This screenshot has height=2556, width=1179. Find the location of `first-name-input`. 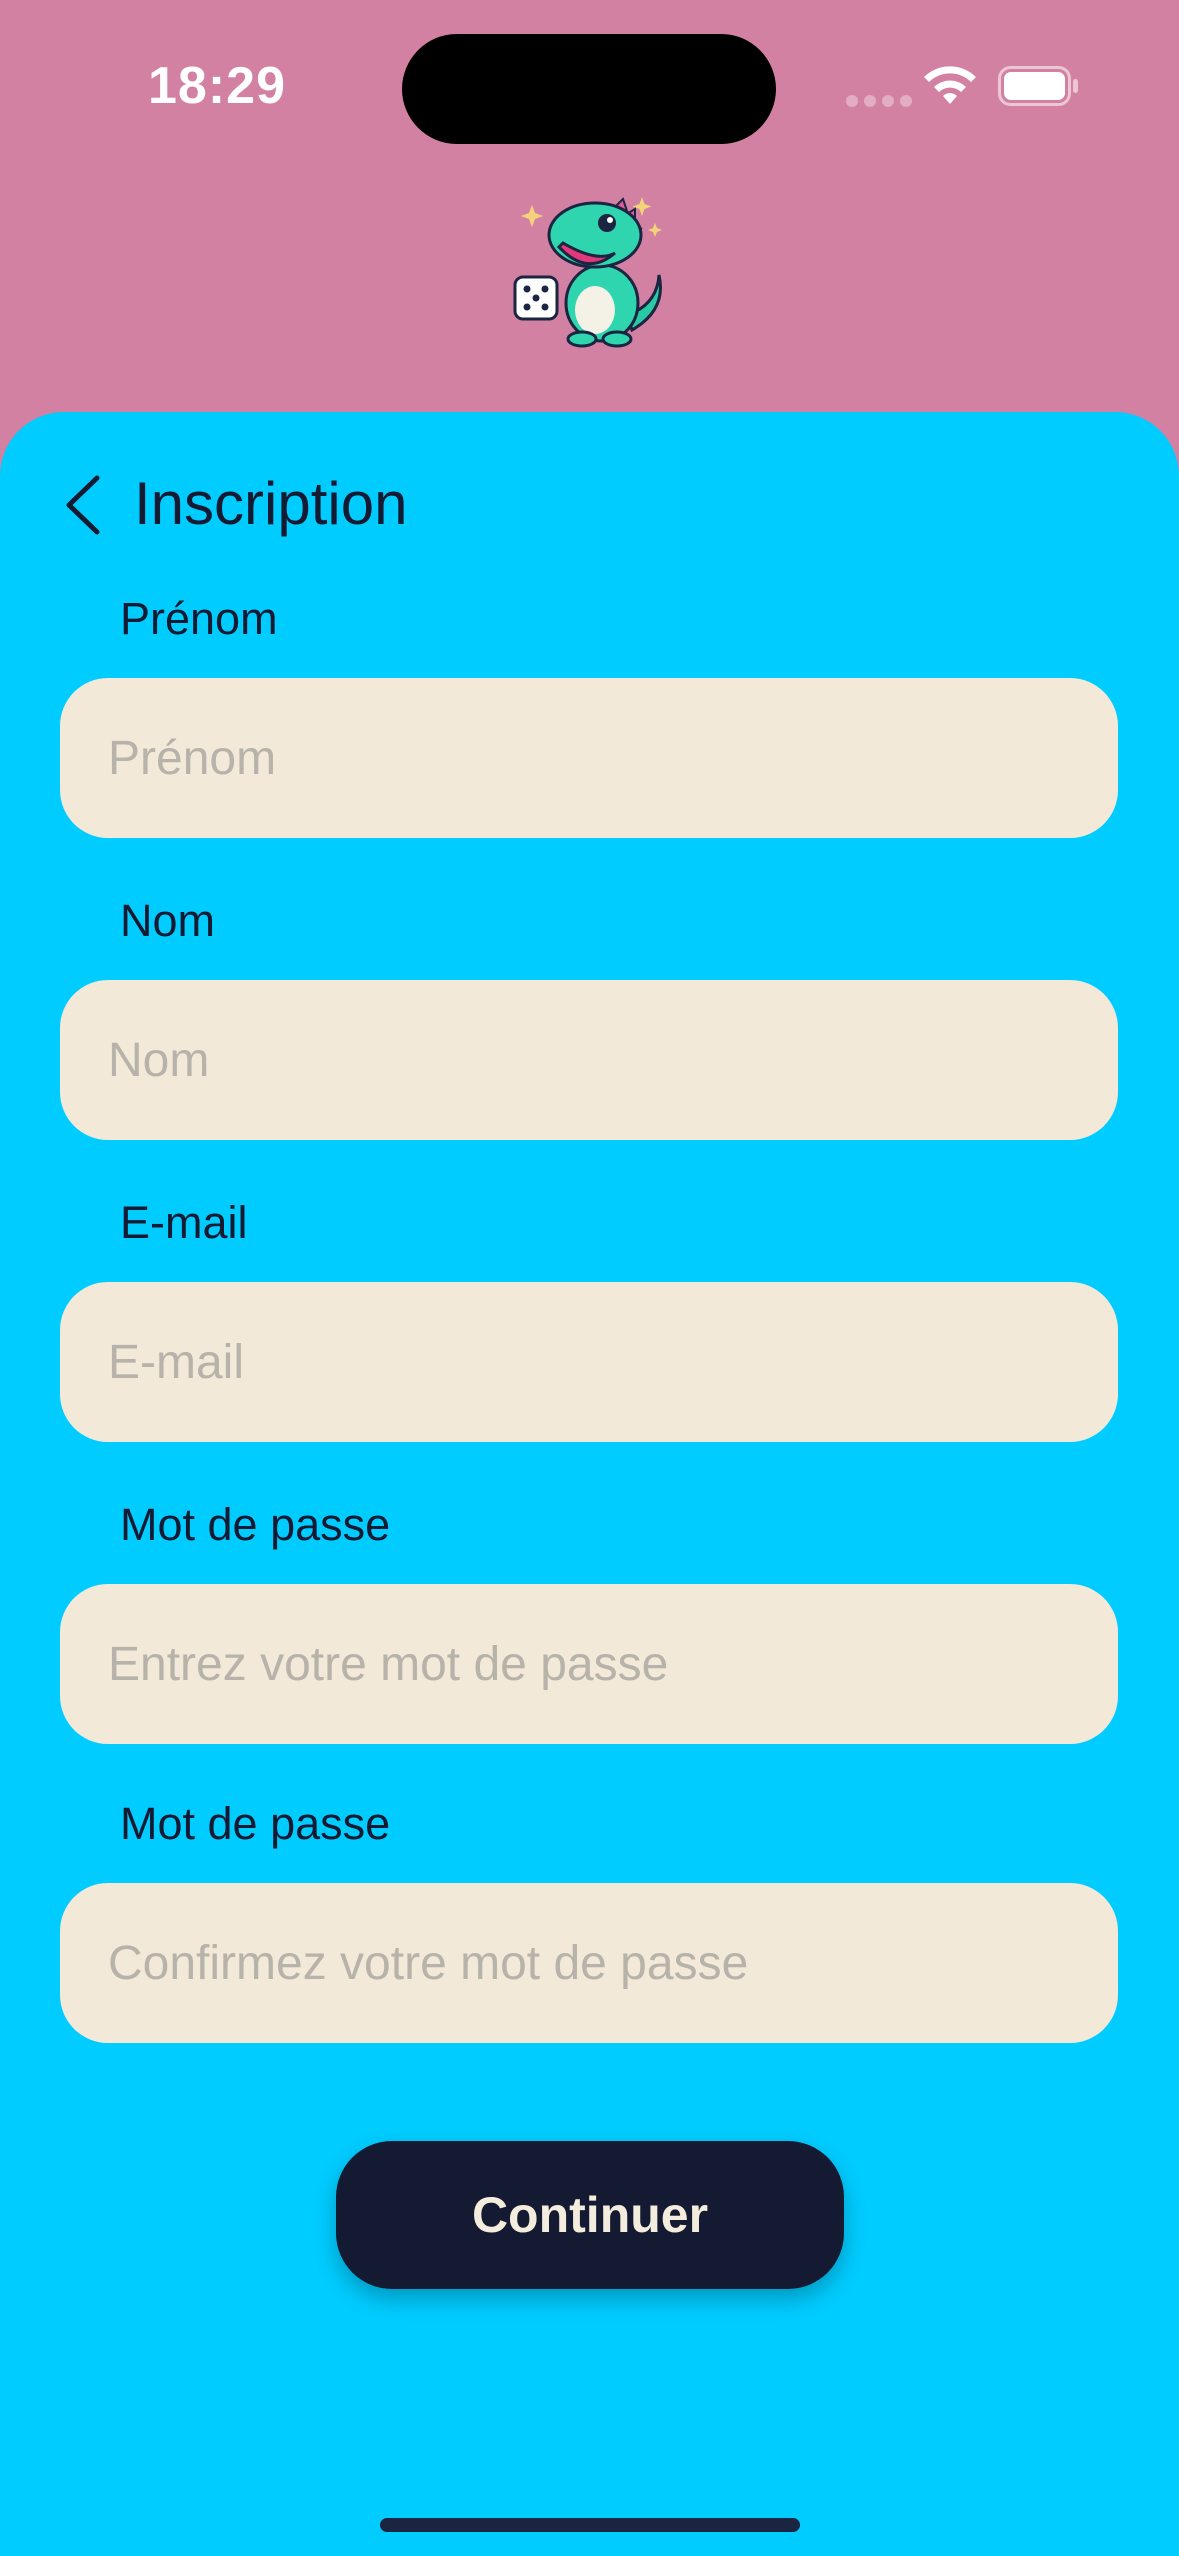

first-name-input is located at coordinates (589, 758).